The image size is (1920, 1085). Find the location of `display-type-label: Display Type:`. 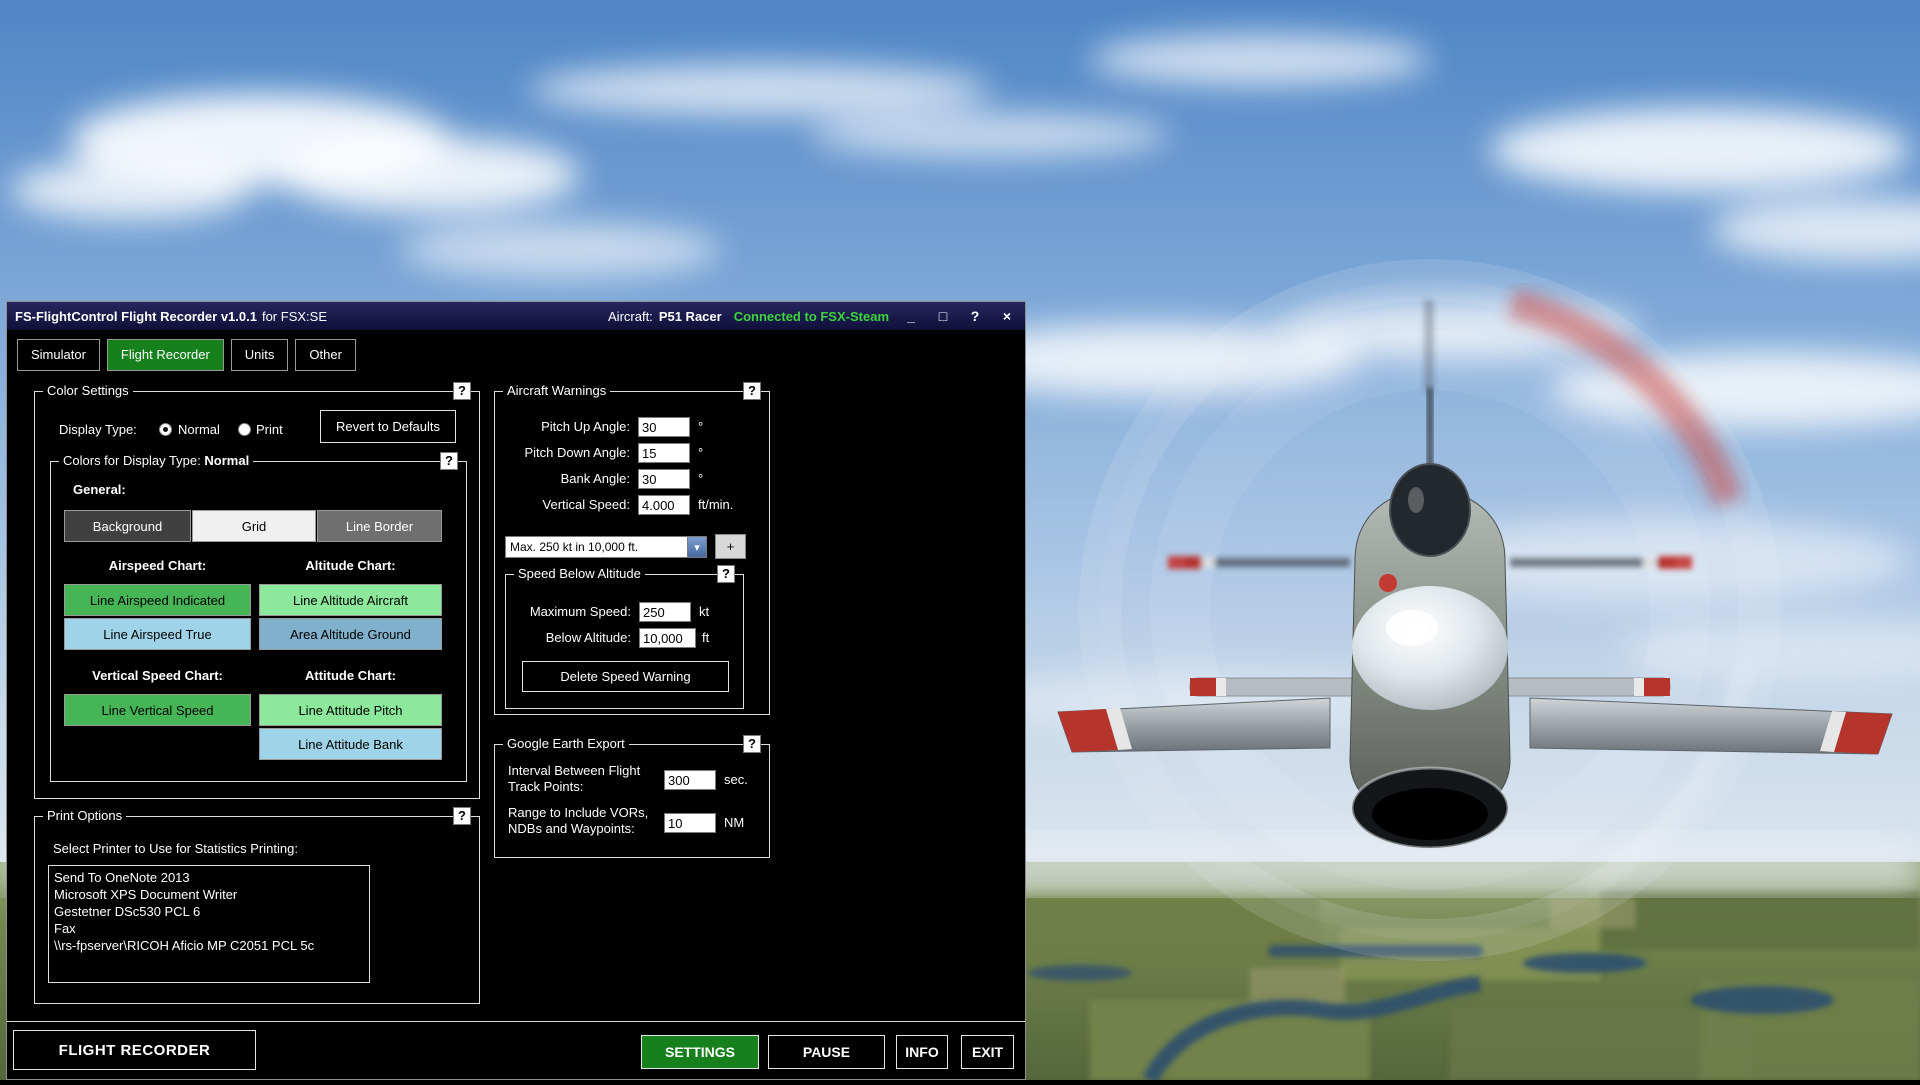

display-type-label: Display Type: is located at coordinates (98, 429).